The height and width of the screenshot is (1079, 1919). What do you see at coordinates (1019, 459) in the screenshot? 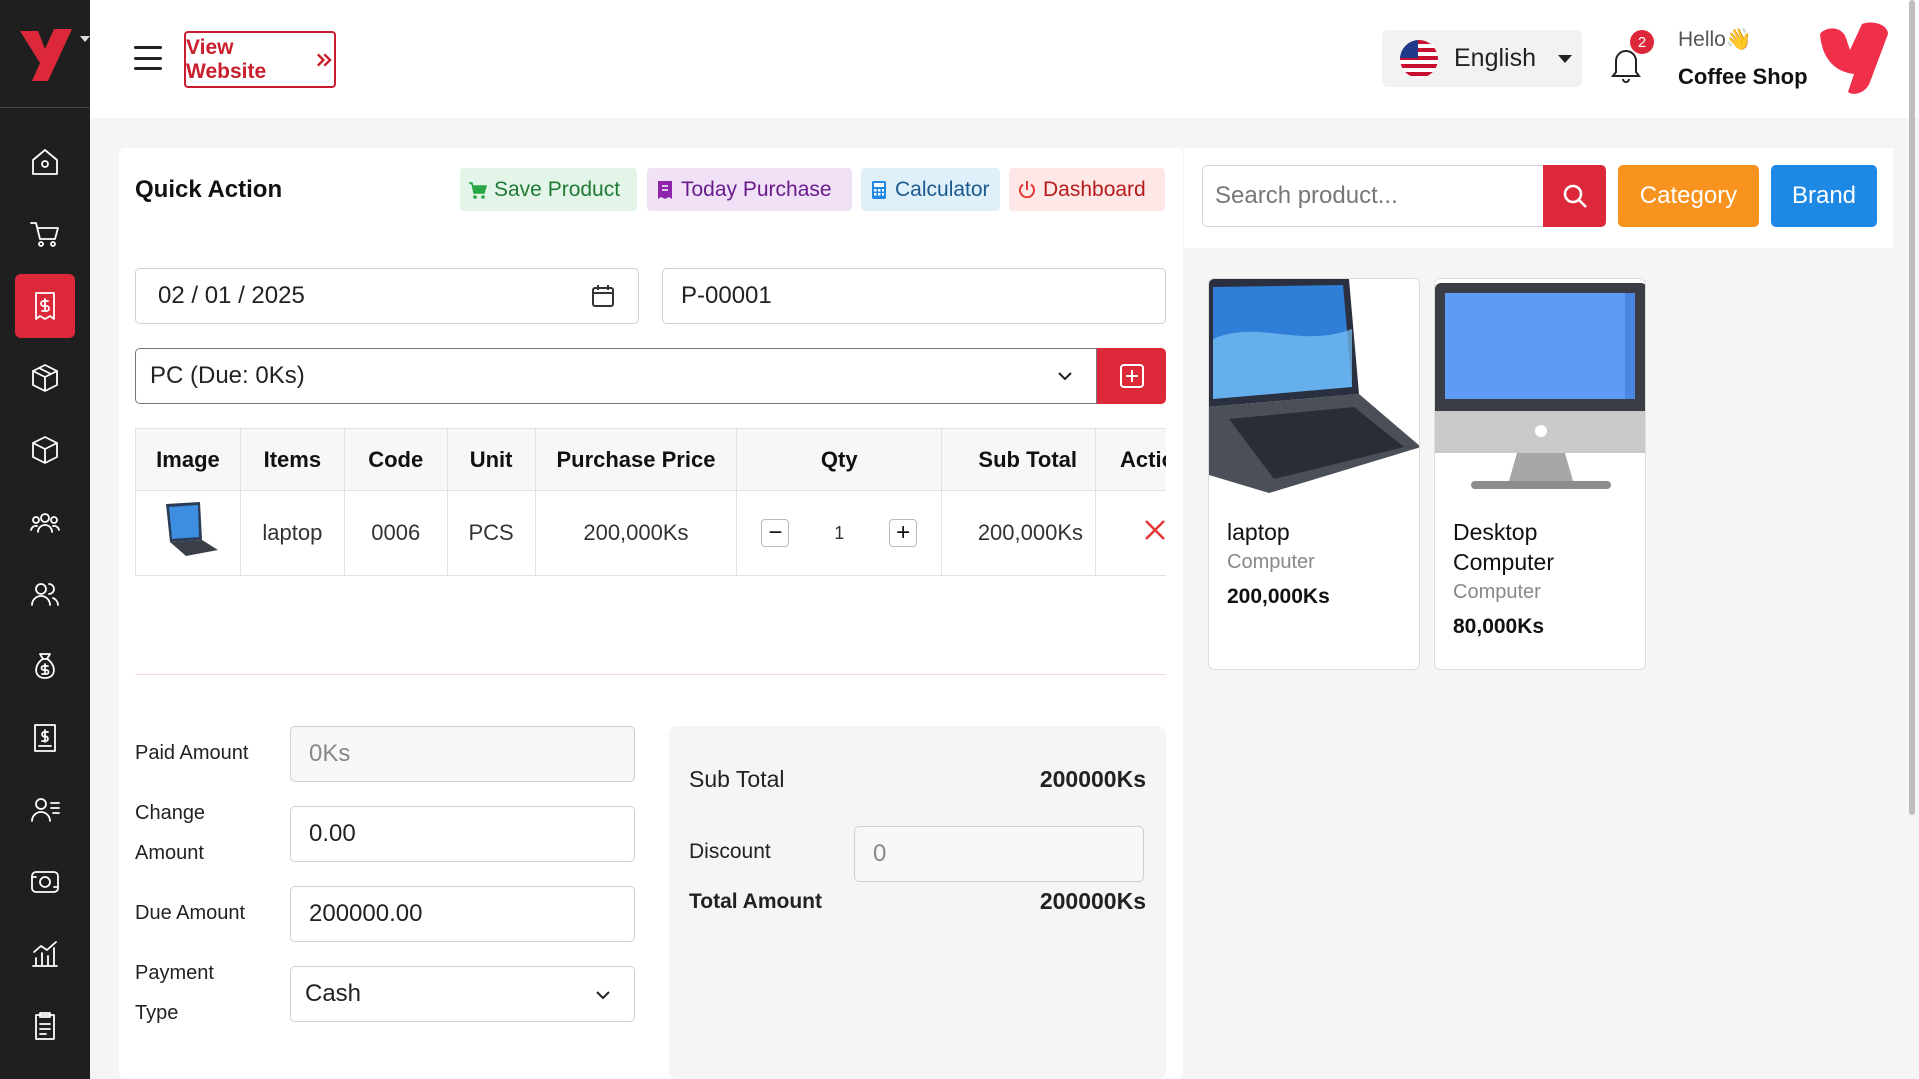
I see `col-header-sub-total: Sub Total` at bounding box center [1019, 459].